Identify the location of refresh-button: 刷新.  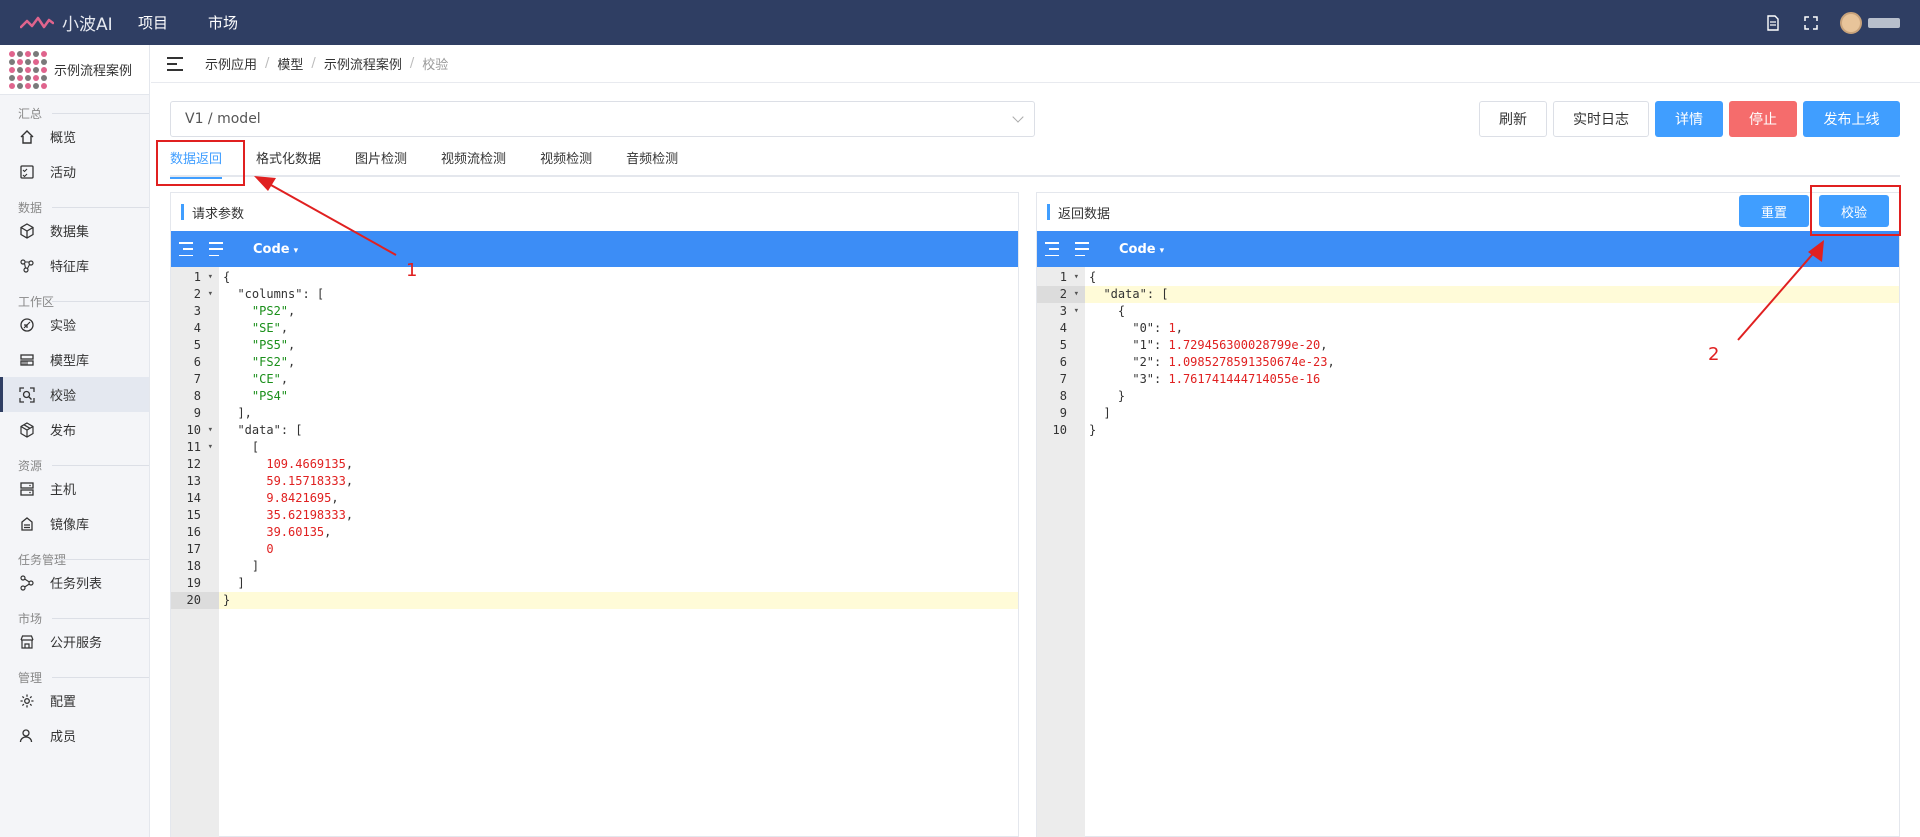
(1513, 119).